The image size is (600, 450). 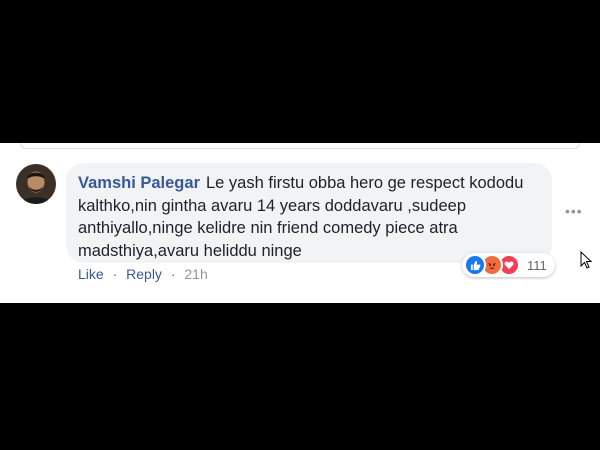 I want to click on more-options-icon: •••, so click(x=574, y=211).